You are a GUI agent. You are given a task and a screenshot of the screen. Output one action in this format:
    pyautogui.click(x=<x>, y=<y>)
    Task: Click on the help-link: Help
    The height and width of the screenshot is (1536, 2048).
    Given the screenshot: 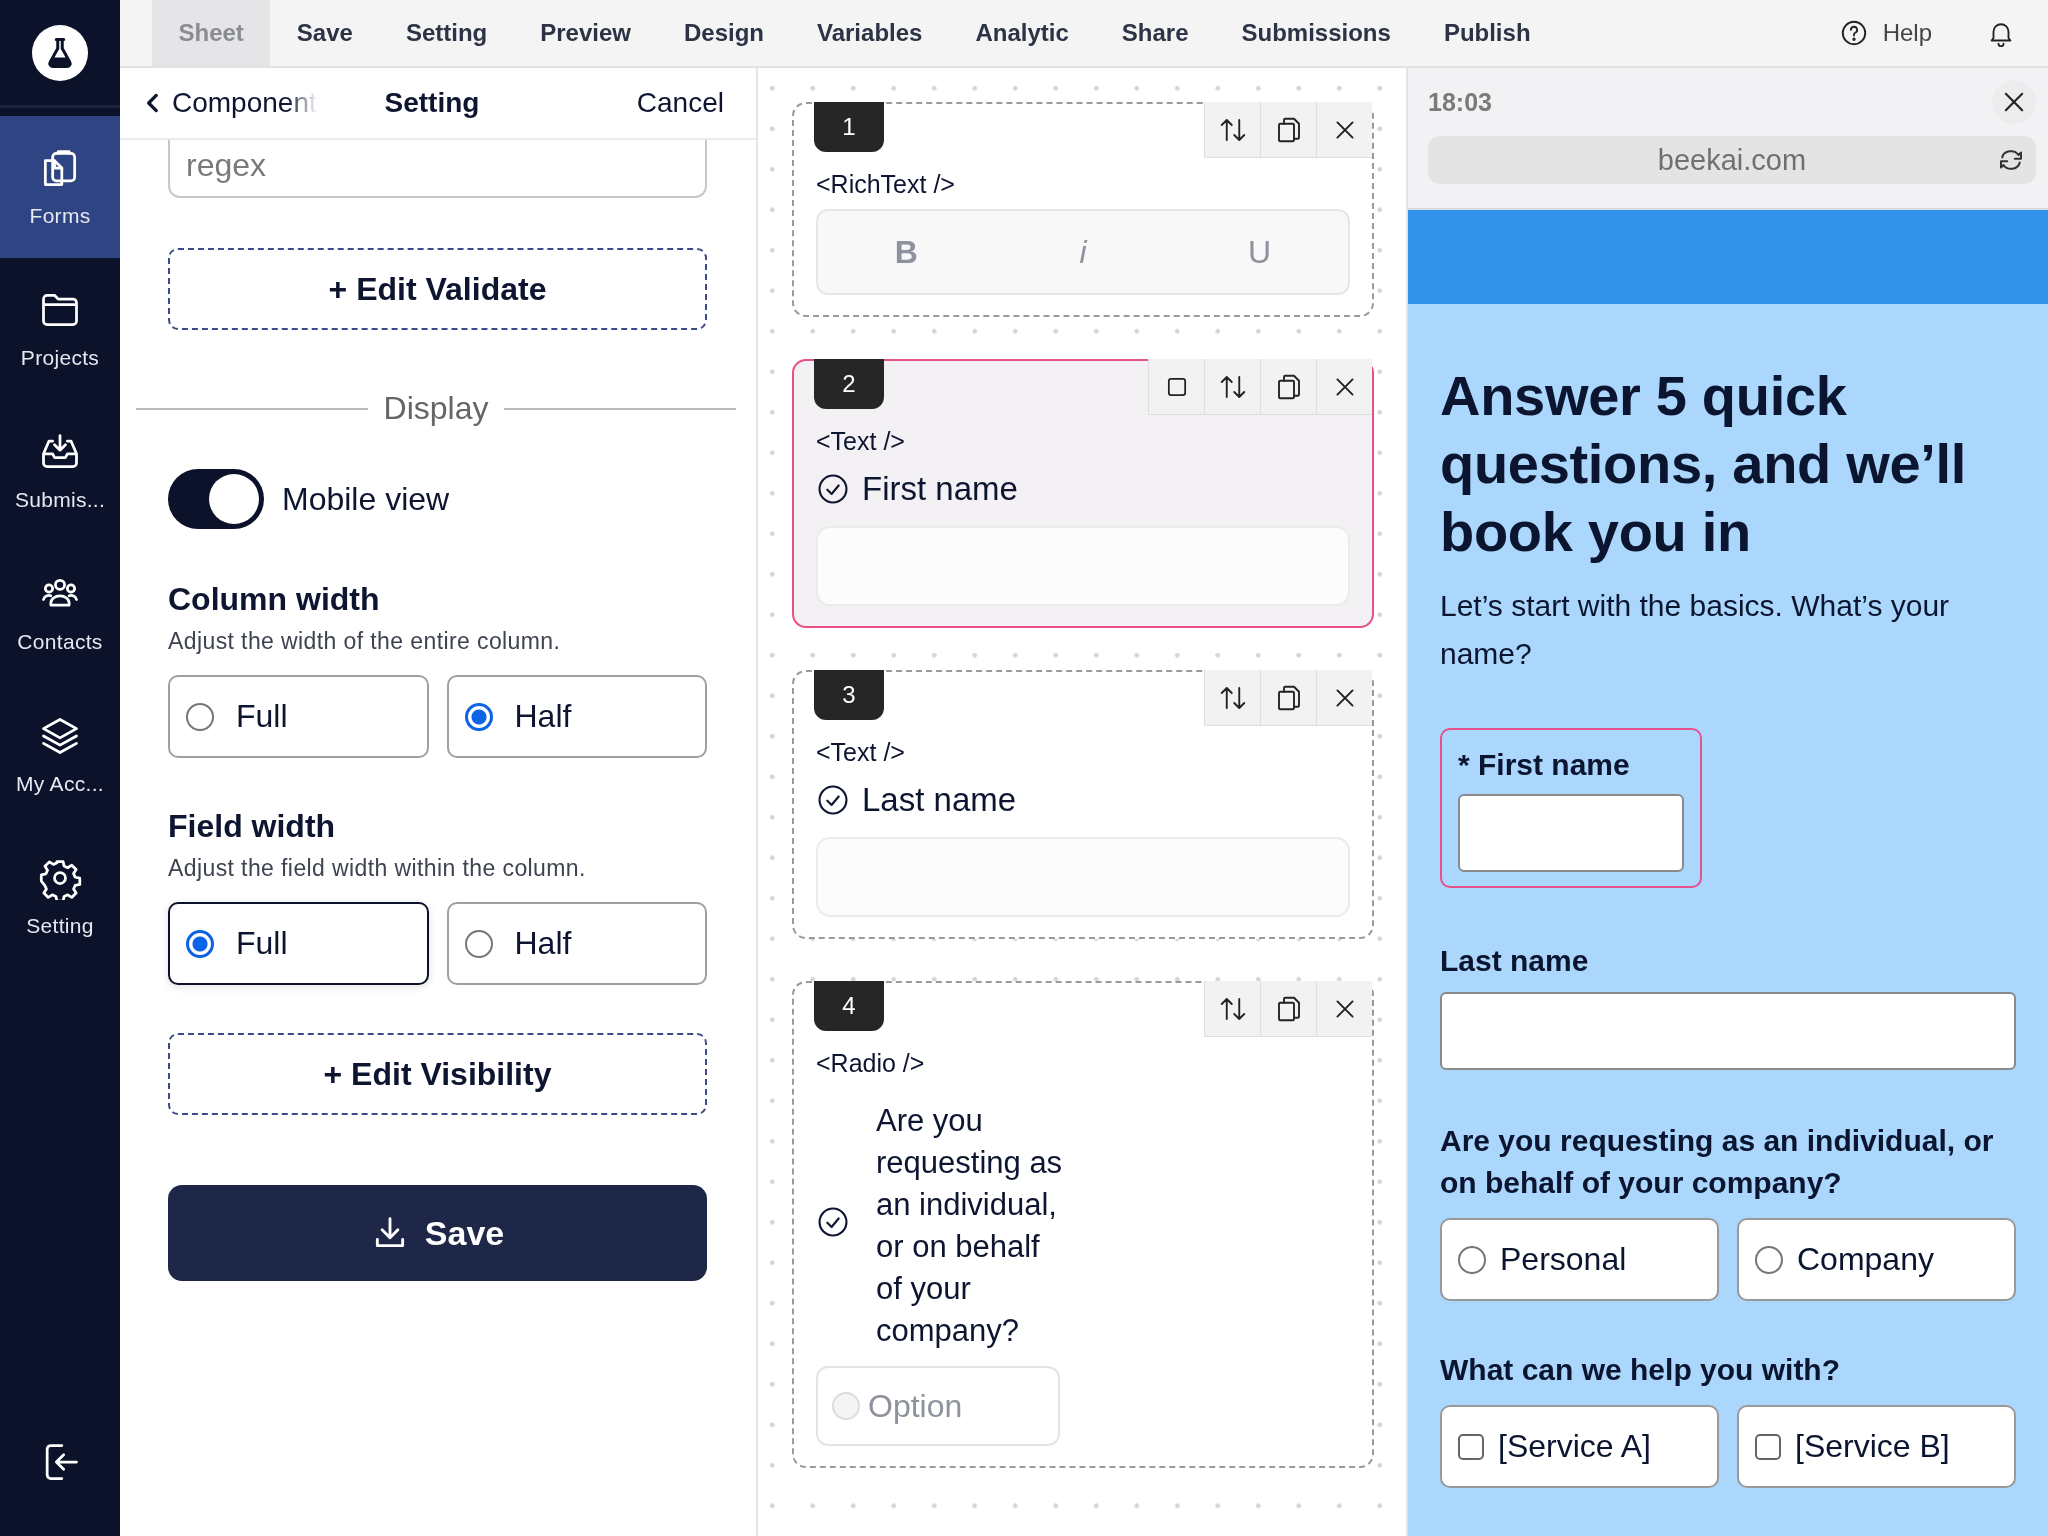 What is the action you would take?
    pyautogui.click(x=1907, y=33)
    